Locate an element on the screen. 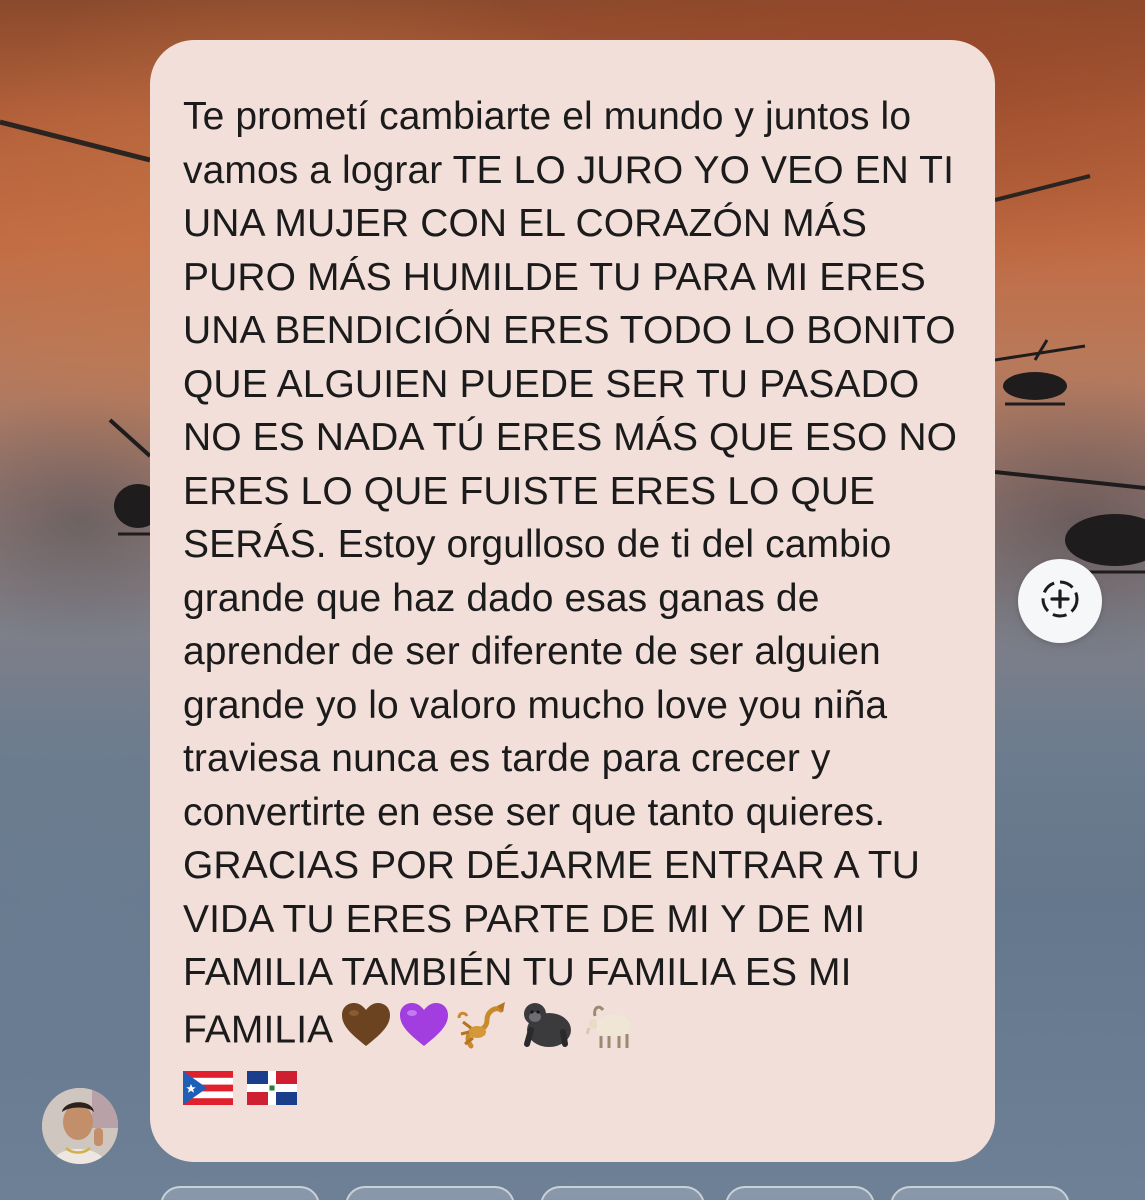 Image resolution: width=1145 pixels, height=1200 pixels. emoji-row is located at coordinates (486, 1026).